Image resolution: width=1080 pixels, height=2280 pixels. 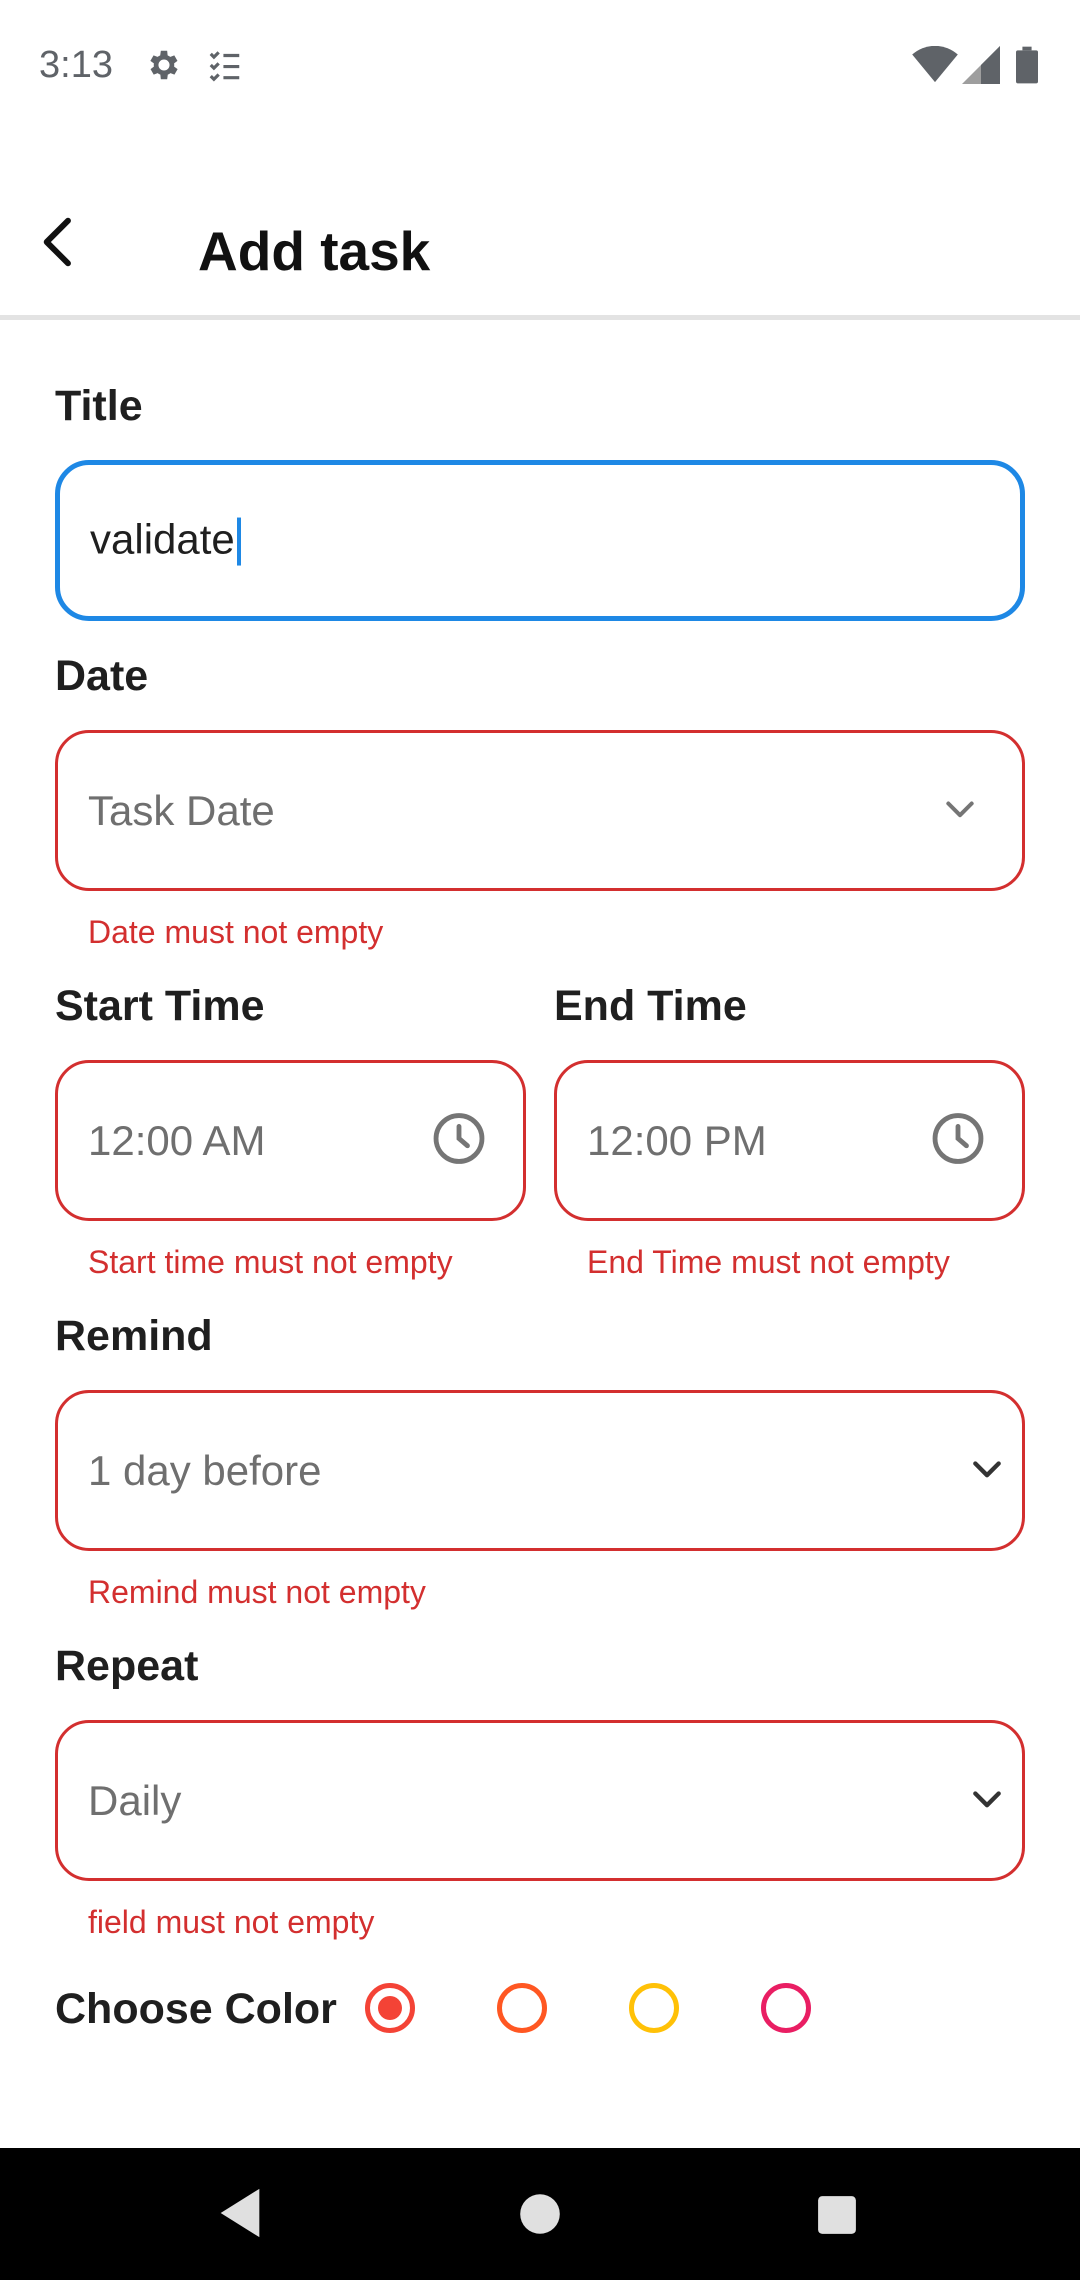 What do you see at coordinates (99, 406) in the screenshot?
I see `title-label: Title` at bounding box center [99, 406].